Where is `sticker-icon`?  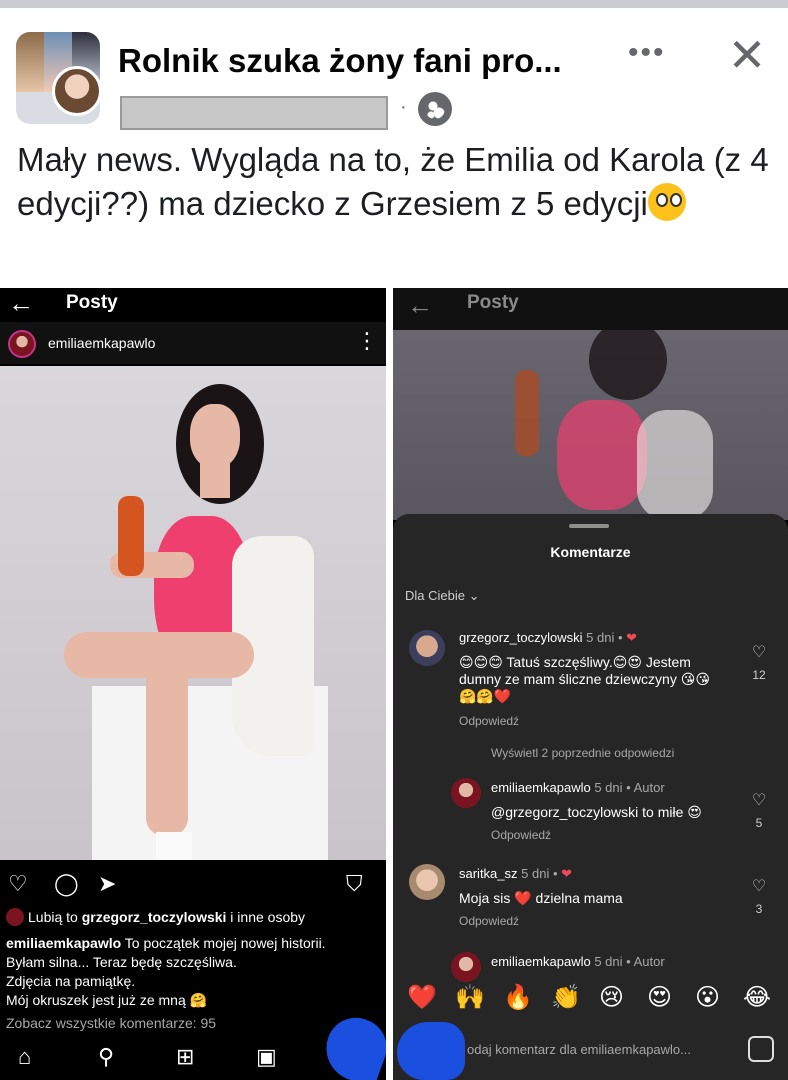 sticker-icon is located at coordinates (761, 1049).